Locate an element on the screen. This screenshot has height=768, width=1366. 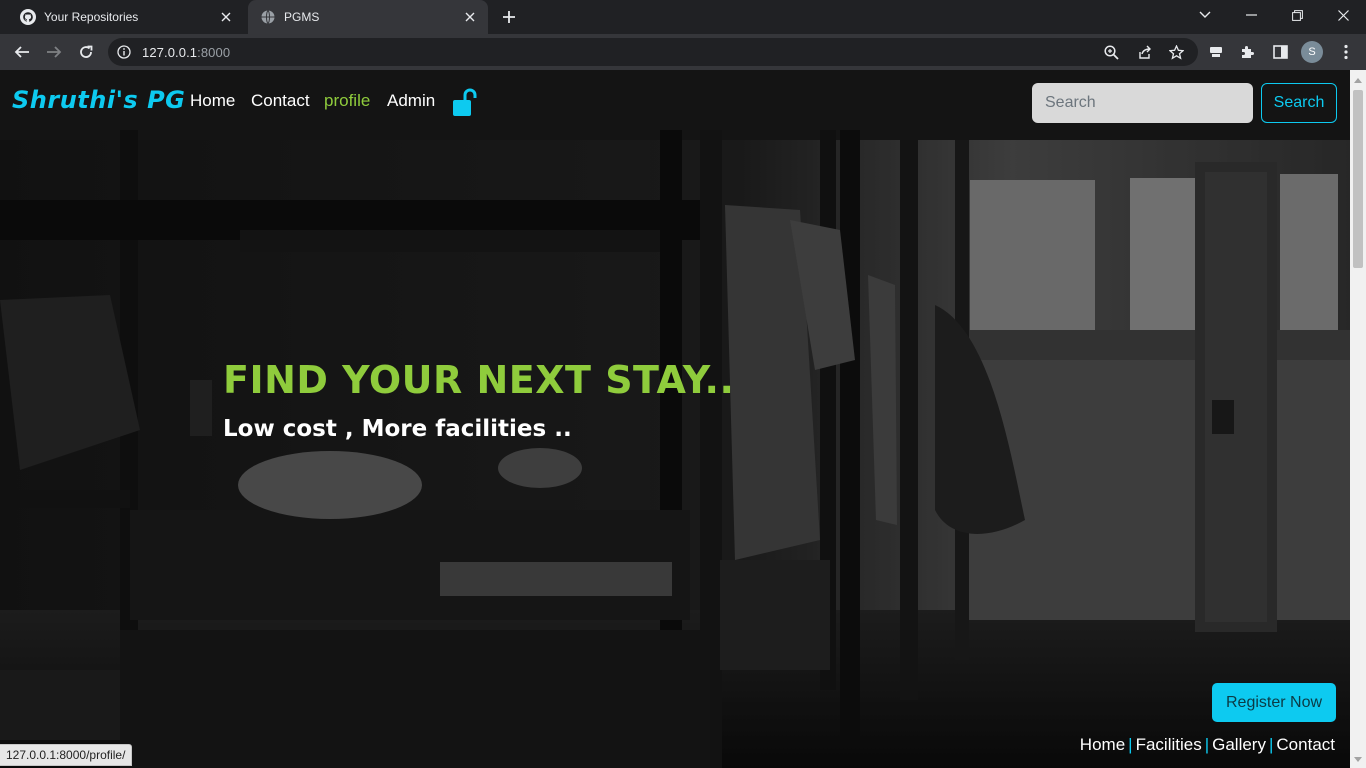
nav-admin-link: Admin is located at coordinates (411, 101).